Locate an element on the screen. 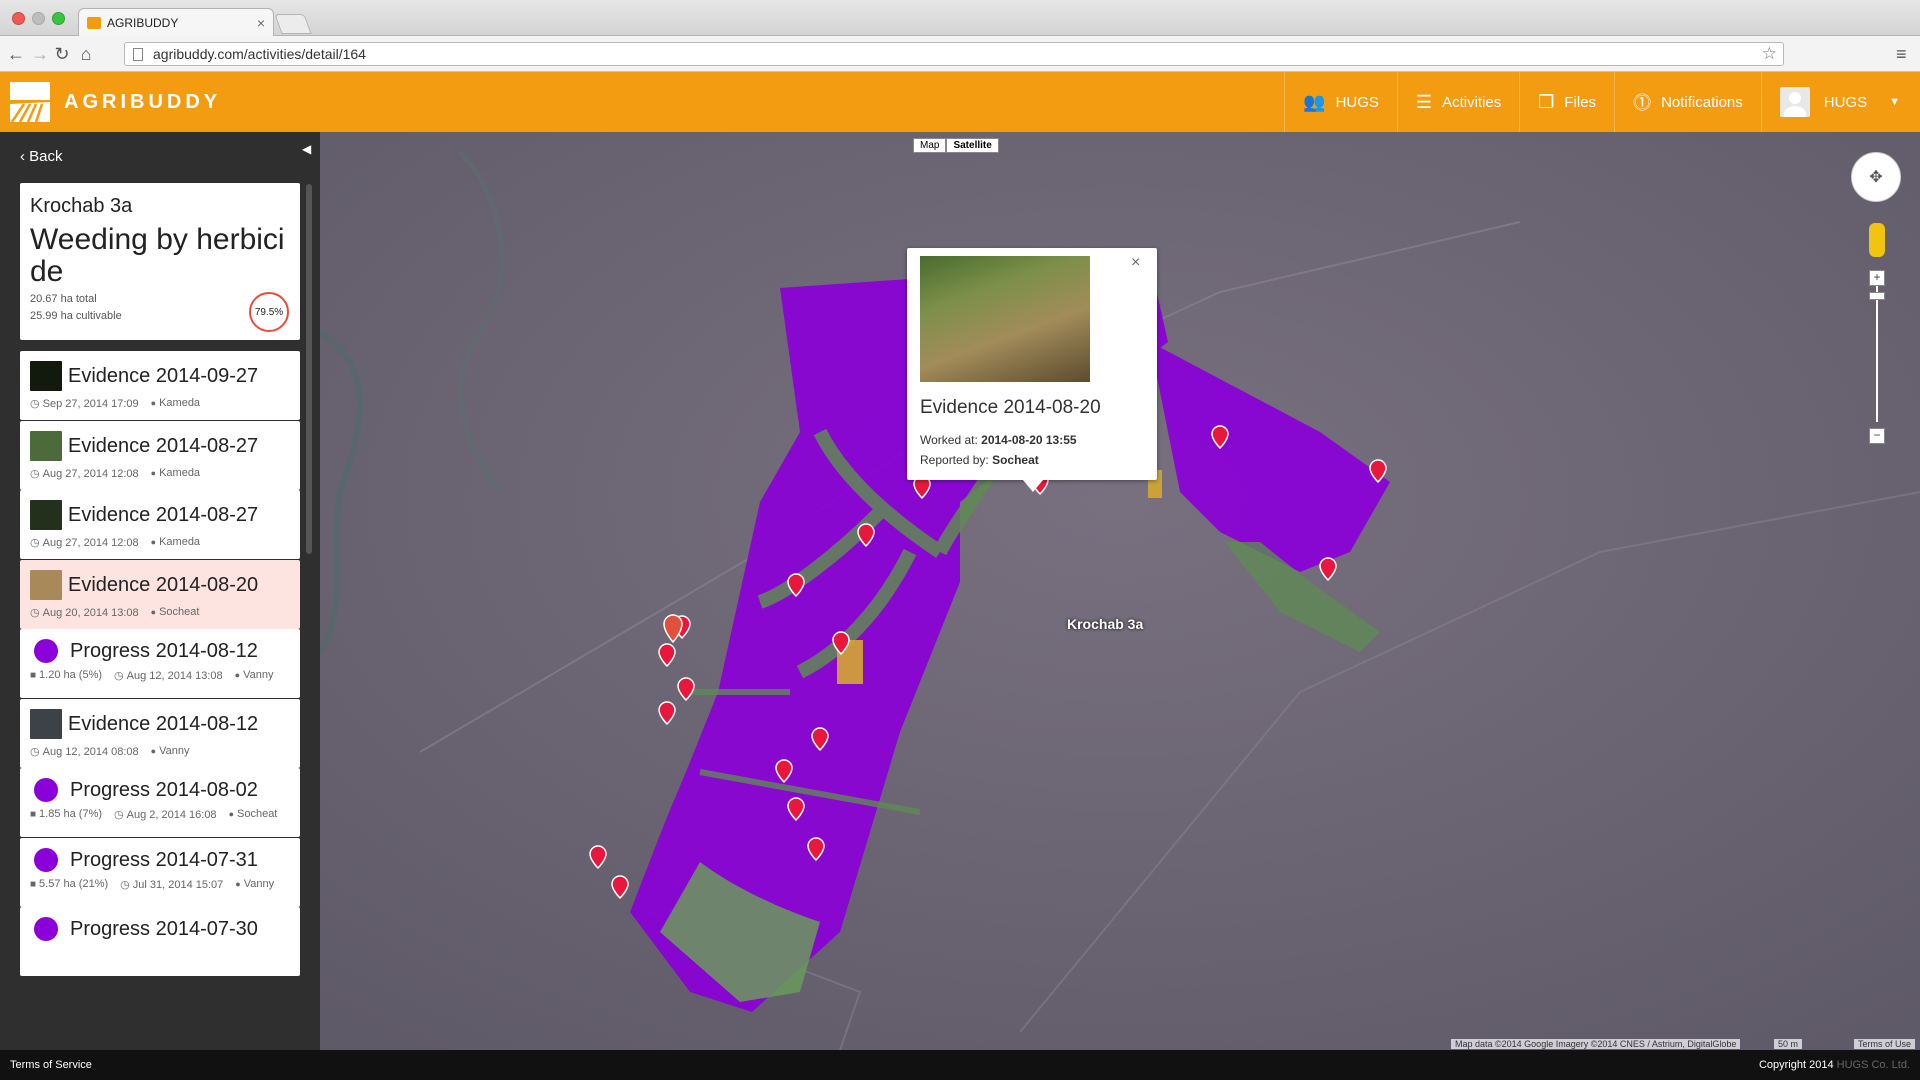 The height and width of the screenshot is (1080, 1920). nav-activities: ☰ Activities is located at coordinates (1457, 102).